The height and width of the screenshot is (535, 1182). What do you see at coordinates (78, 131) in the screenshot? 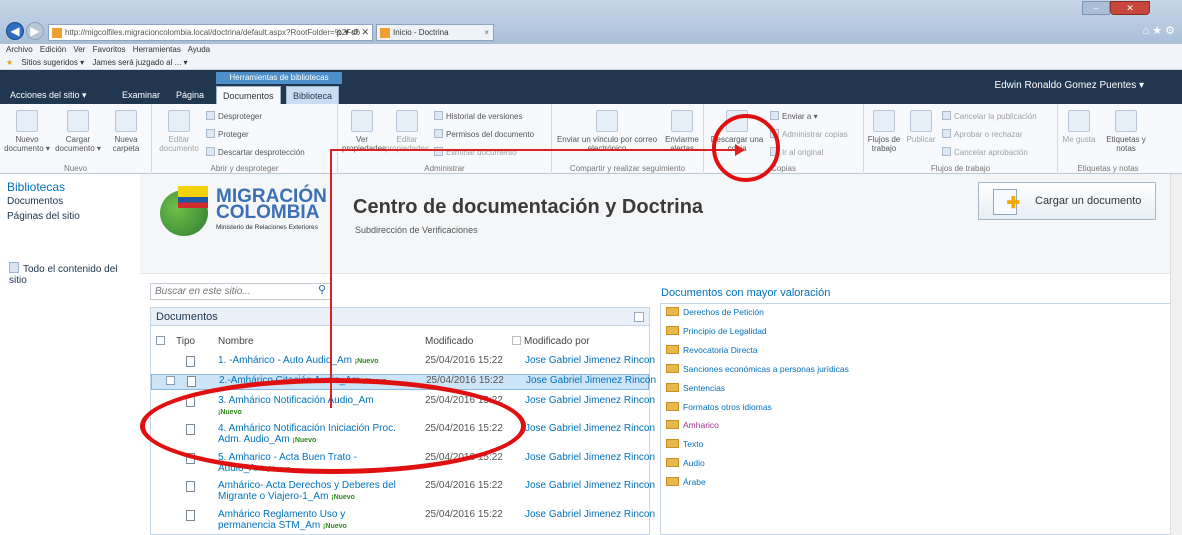
I see `upload-document-button: Cargar documento ▾` at bounding box center [78, 131].